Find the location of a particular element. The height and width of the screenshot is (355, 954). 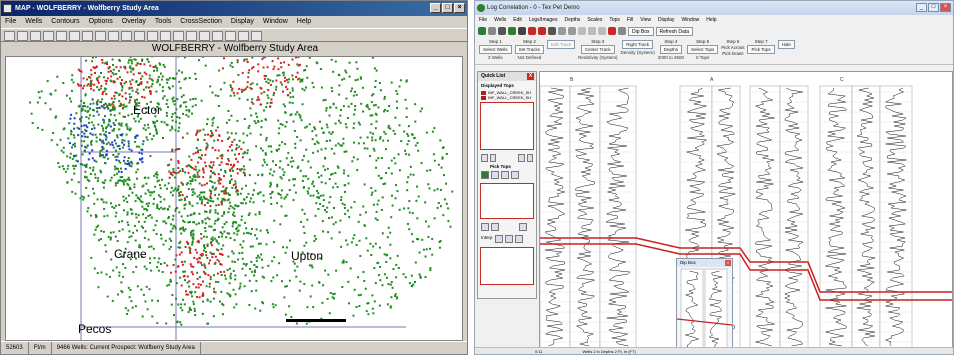

maximize-icon: □ is located at coordinates (933, 7).